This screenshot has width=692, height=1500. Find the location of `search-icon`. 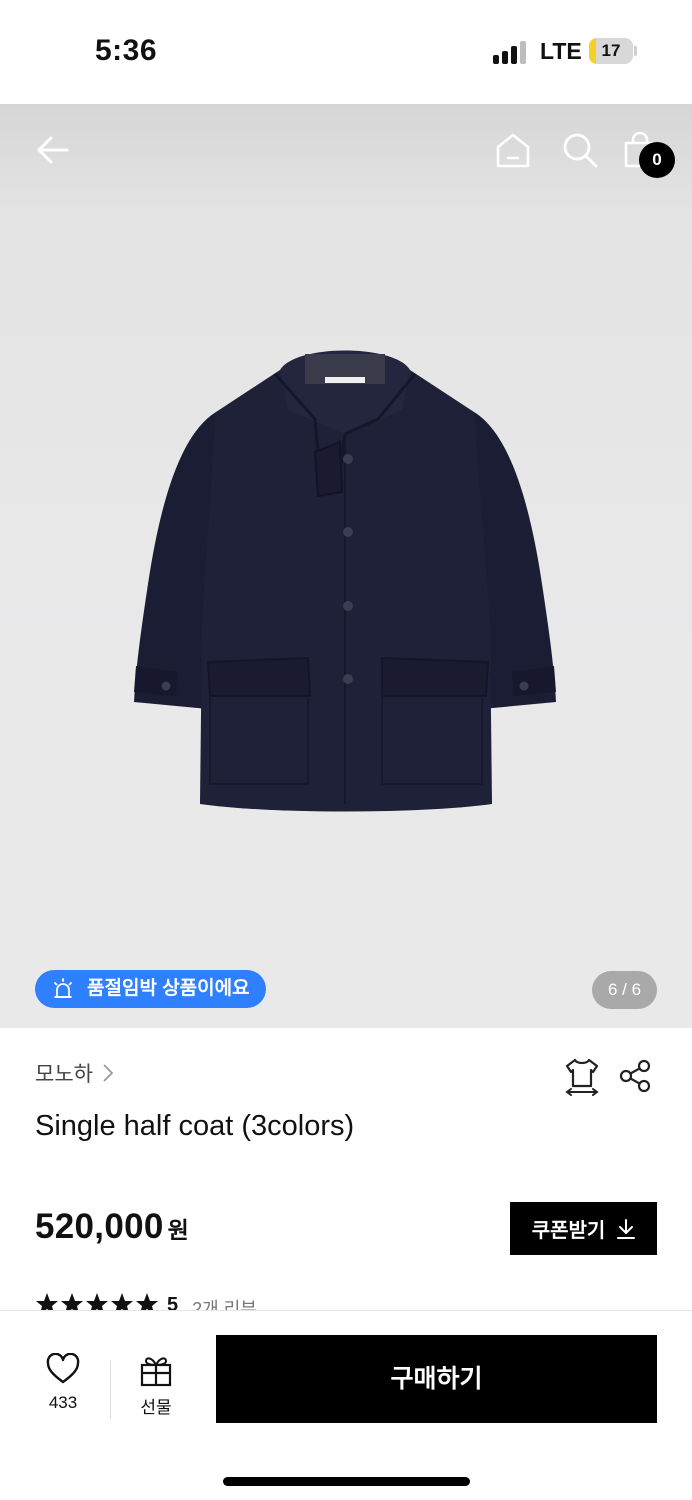

search-icon is located at coordinates (580, 150).